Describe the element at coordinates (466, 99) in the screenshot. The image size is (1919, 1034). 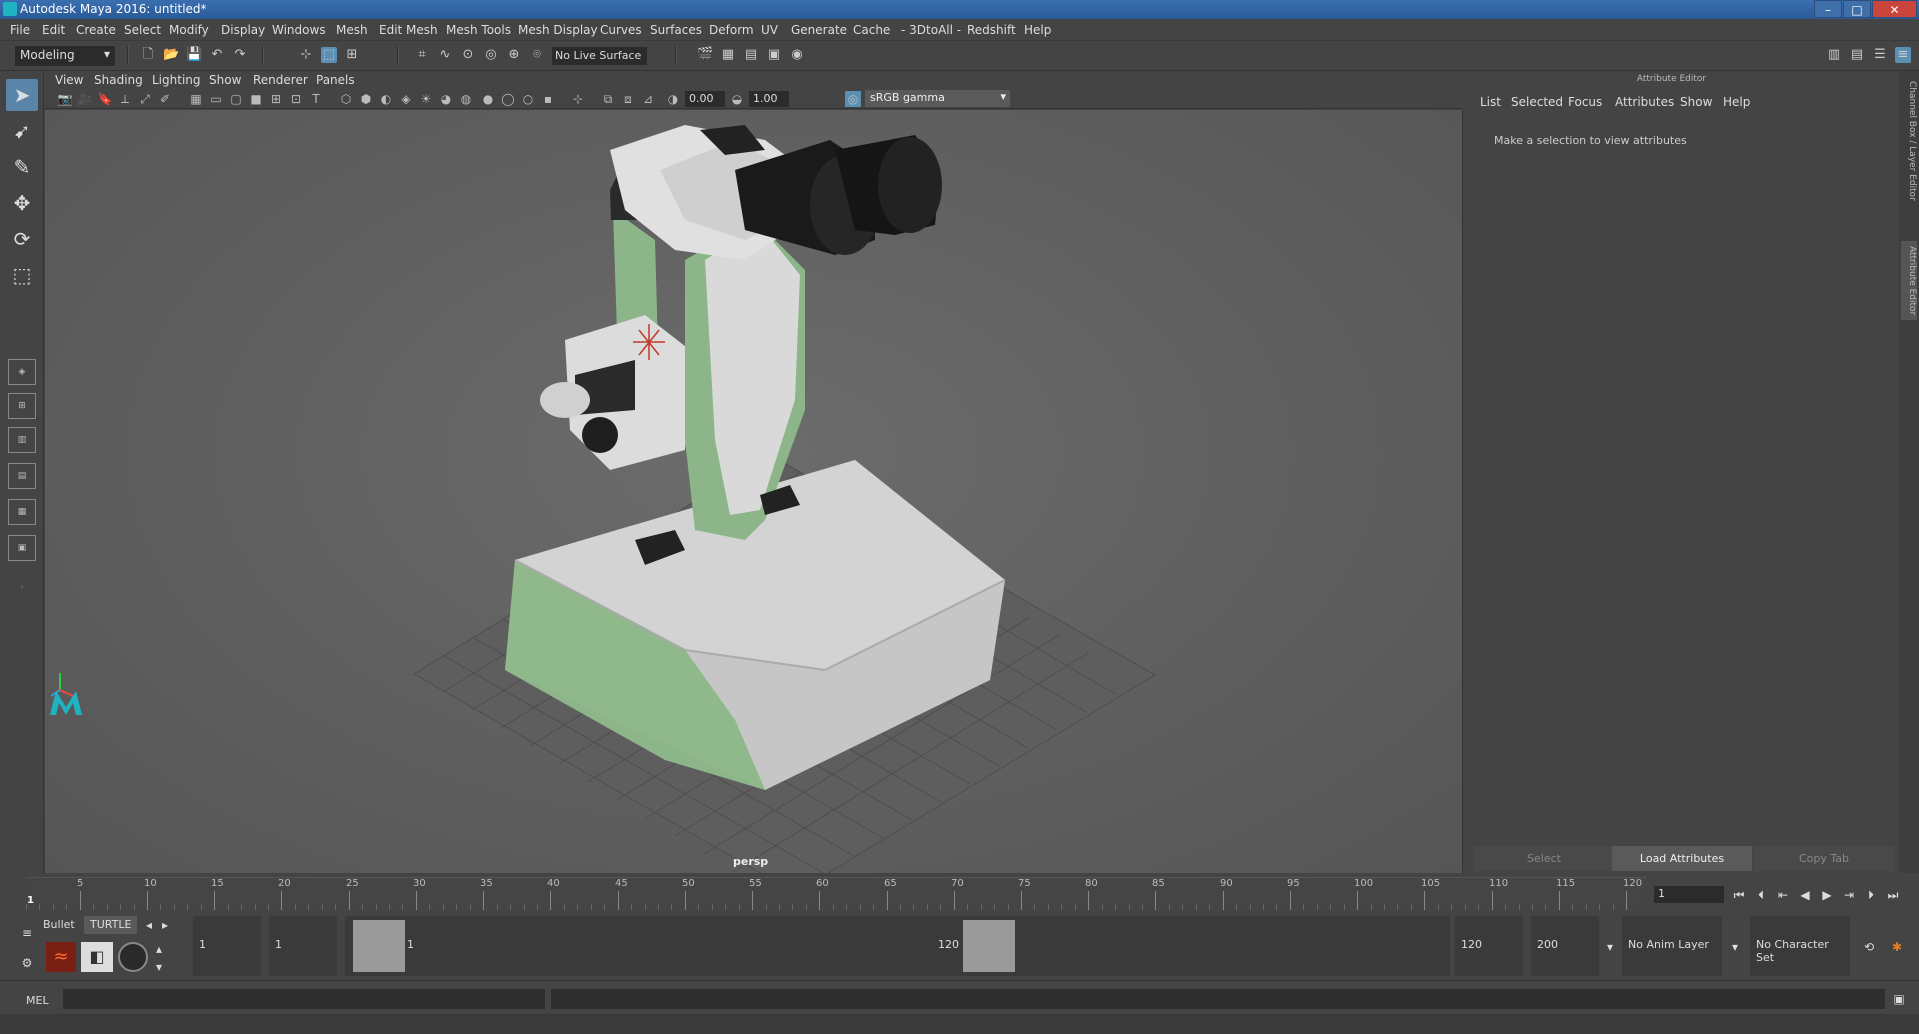
I see `ambient-occlusion-icon: ◍` at that location.